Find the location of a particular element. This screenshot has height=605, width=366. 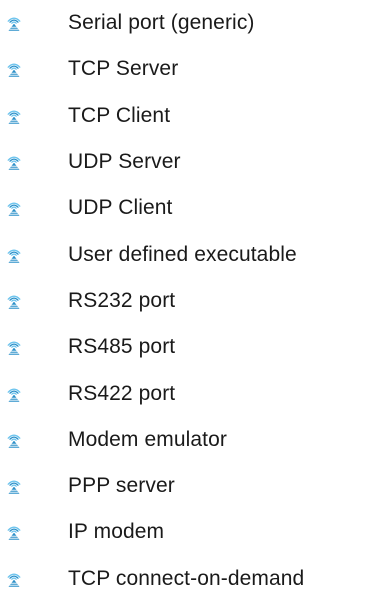

connection-type-item: Modem emulator is located at coordinates (183, 440).